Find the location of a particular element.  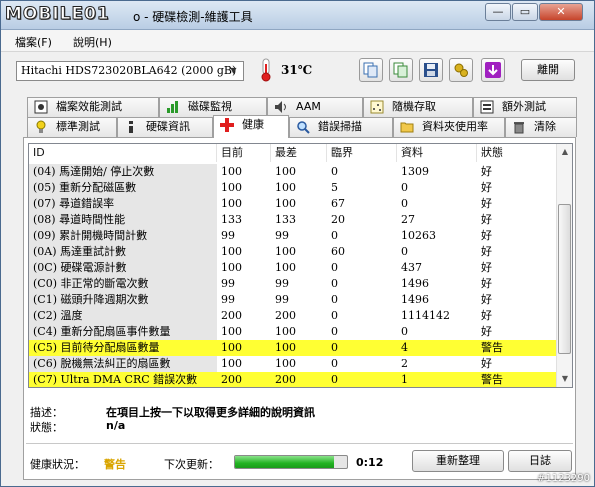

cell-id: (05) 重新分配磁區數 is located at coordinates (123, 188).